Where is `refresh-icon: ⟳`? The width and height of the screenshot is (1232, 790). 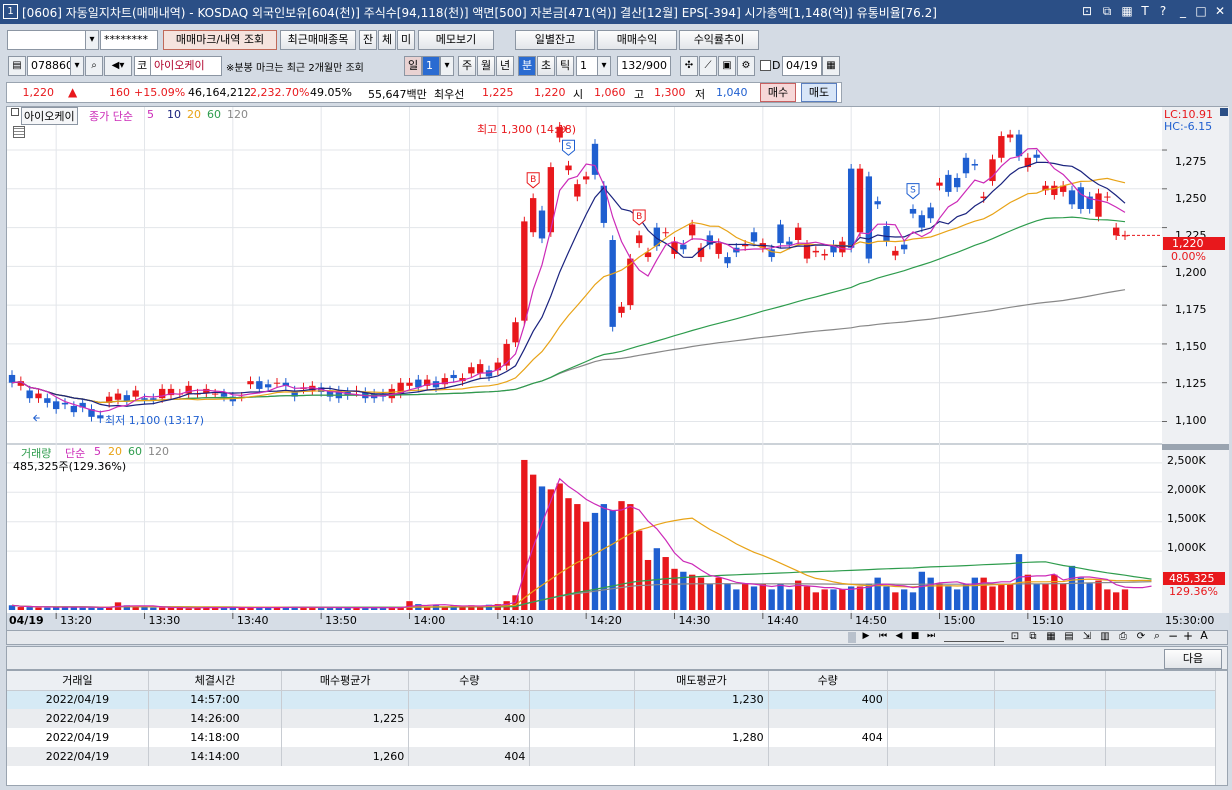 refresh-icon: ⟳ is located at coordinates (1141, 637).